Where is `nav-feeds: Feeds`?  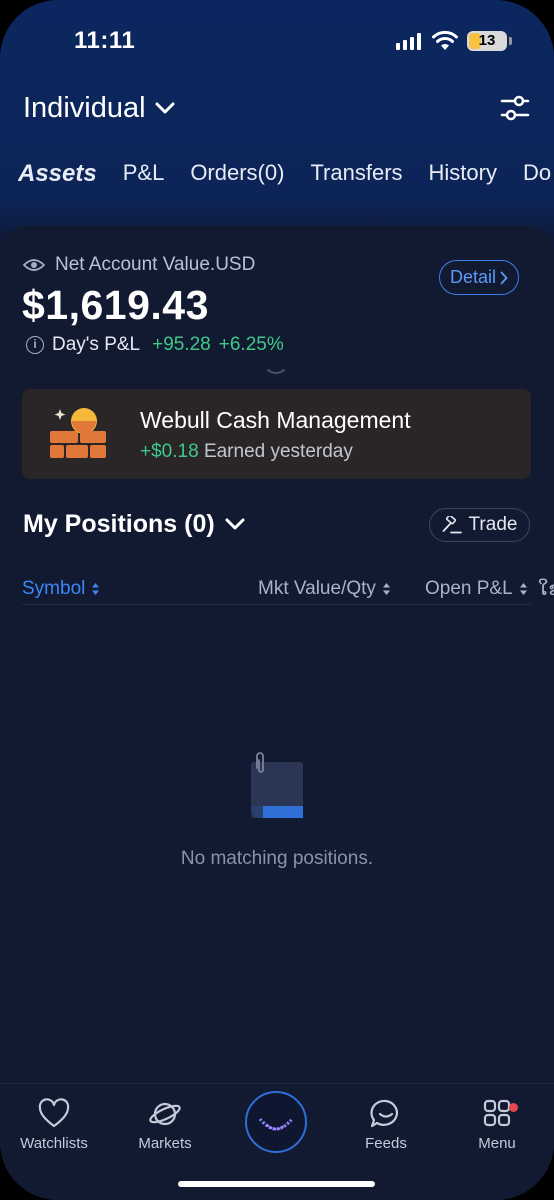 nav-feeds: Feeds is located at coordinates (386, 1125).